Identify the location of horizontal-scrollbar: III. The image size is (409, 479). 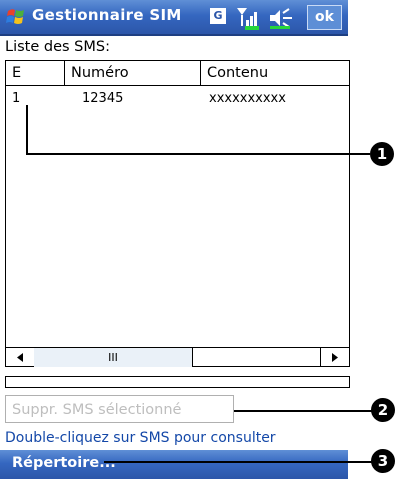
(177, 357).